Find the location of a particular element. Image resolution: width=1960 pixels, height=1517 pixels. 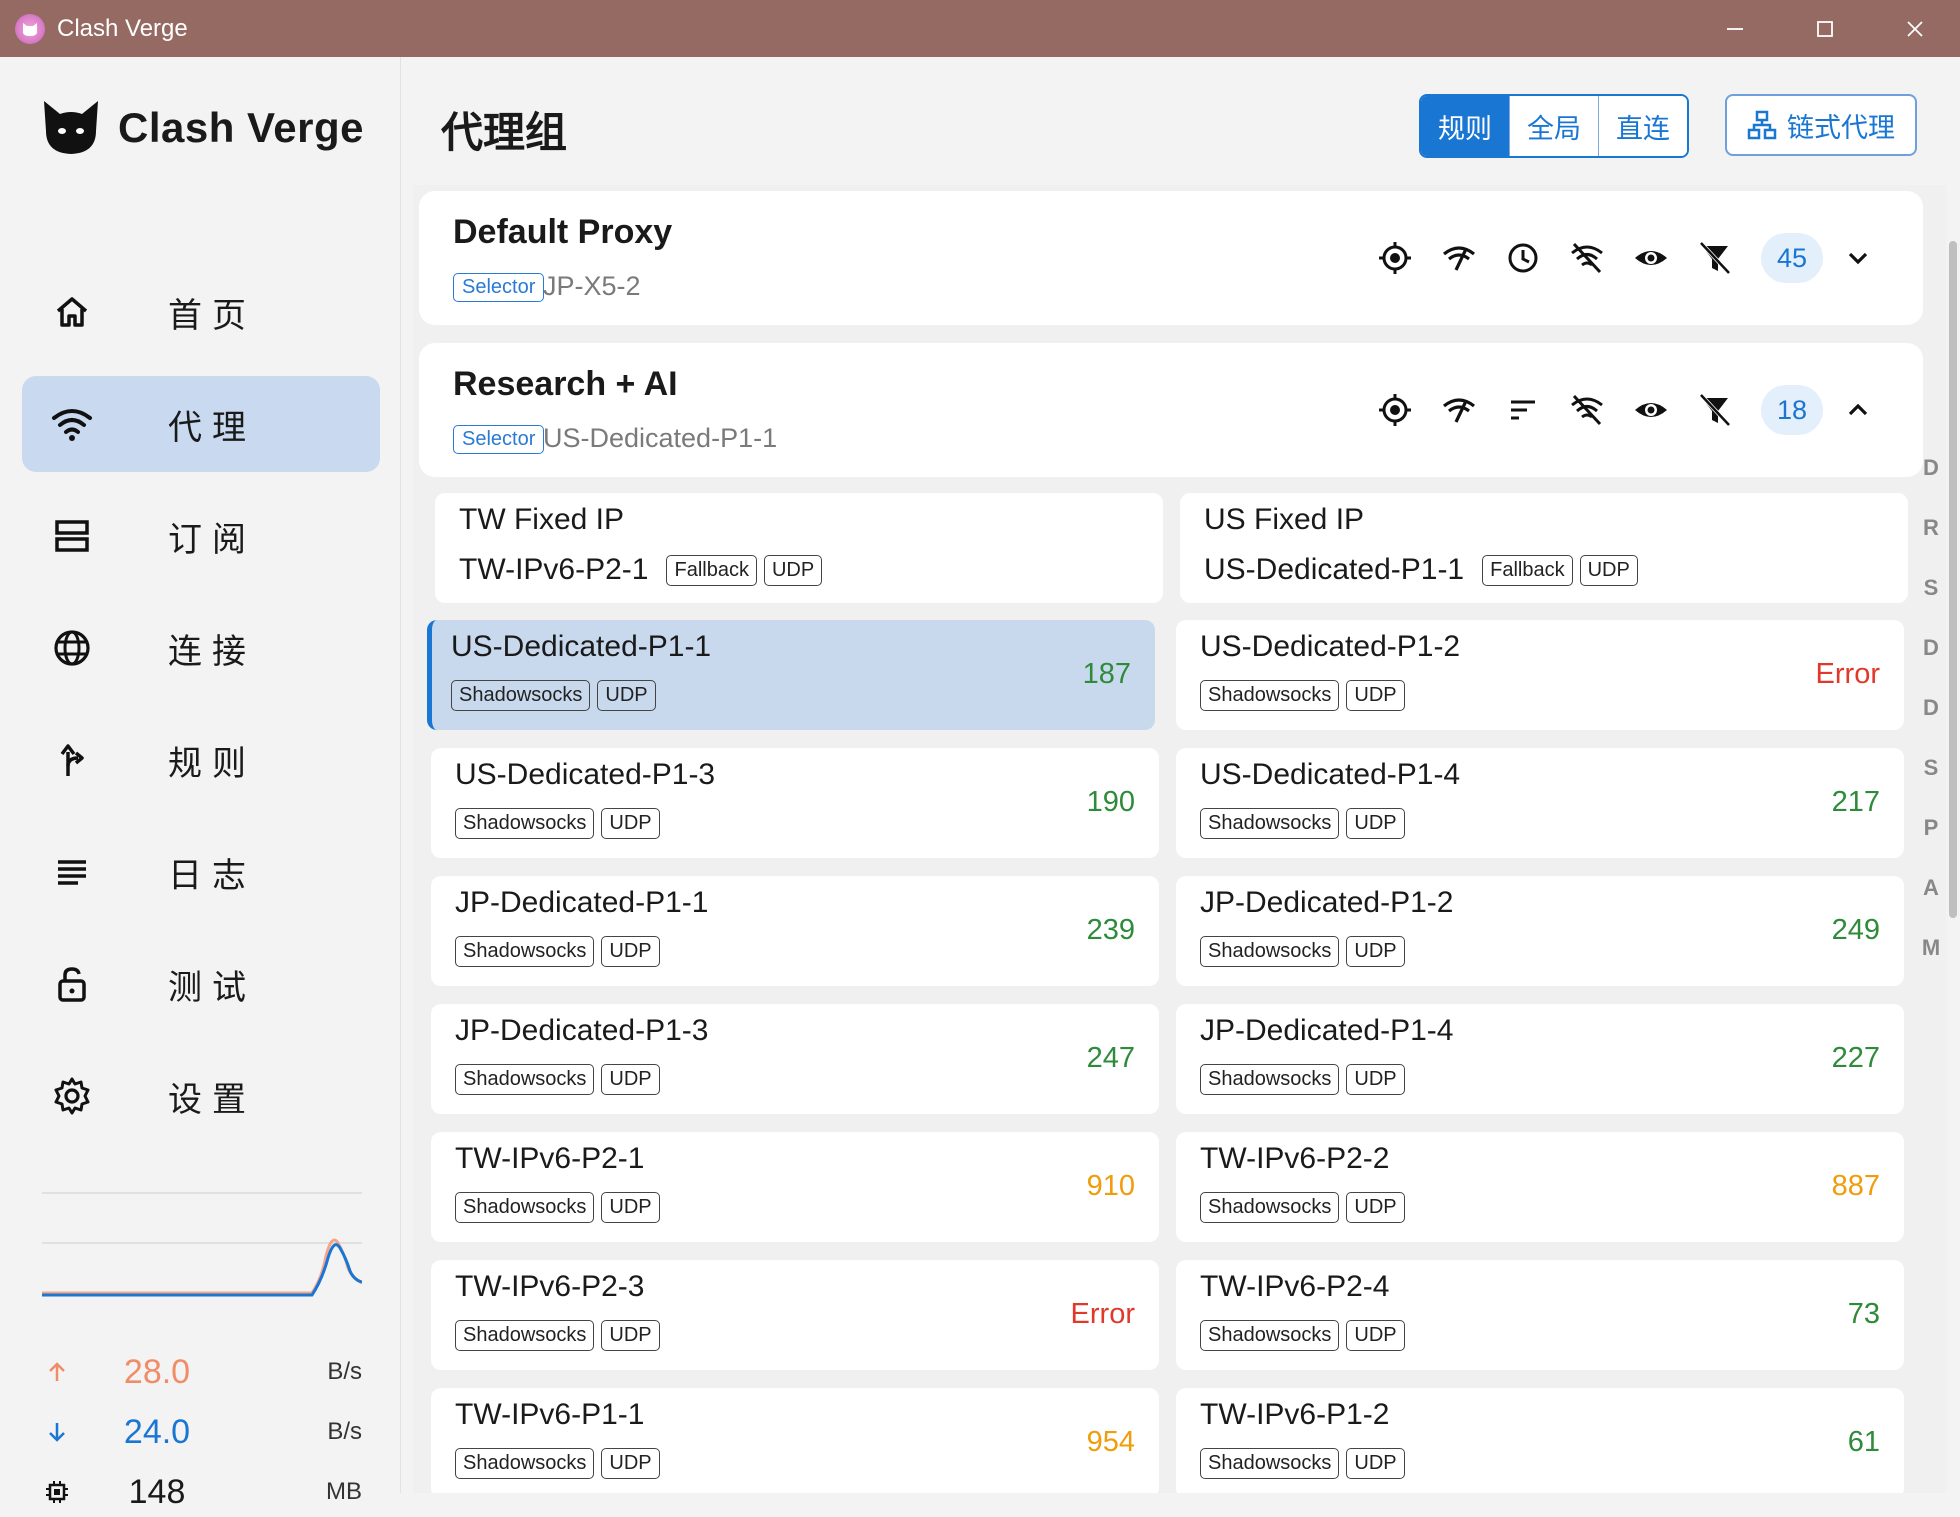

proxy-delay: 239 is located at coordinates (1111, 930).